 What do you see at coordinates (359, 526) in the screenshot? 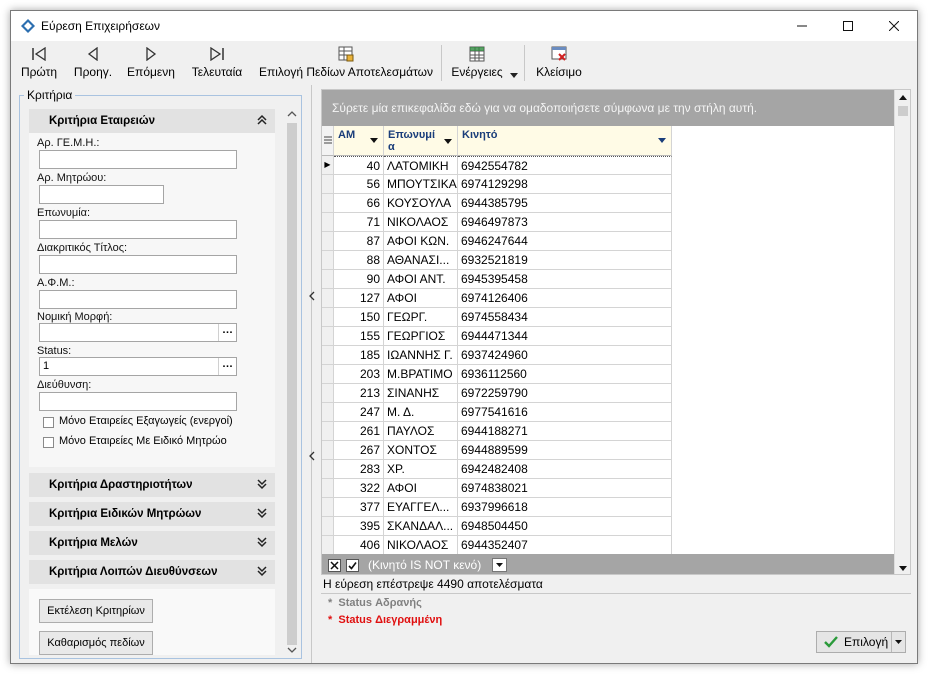
I see `cell-am: 395` at bounding box center [359, 526].